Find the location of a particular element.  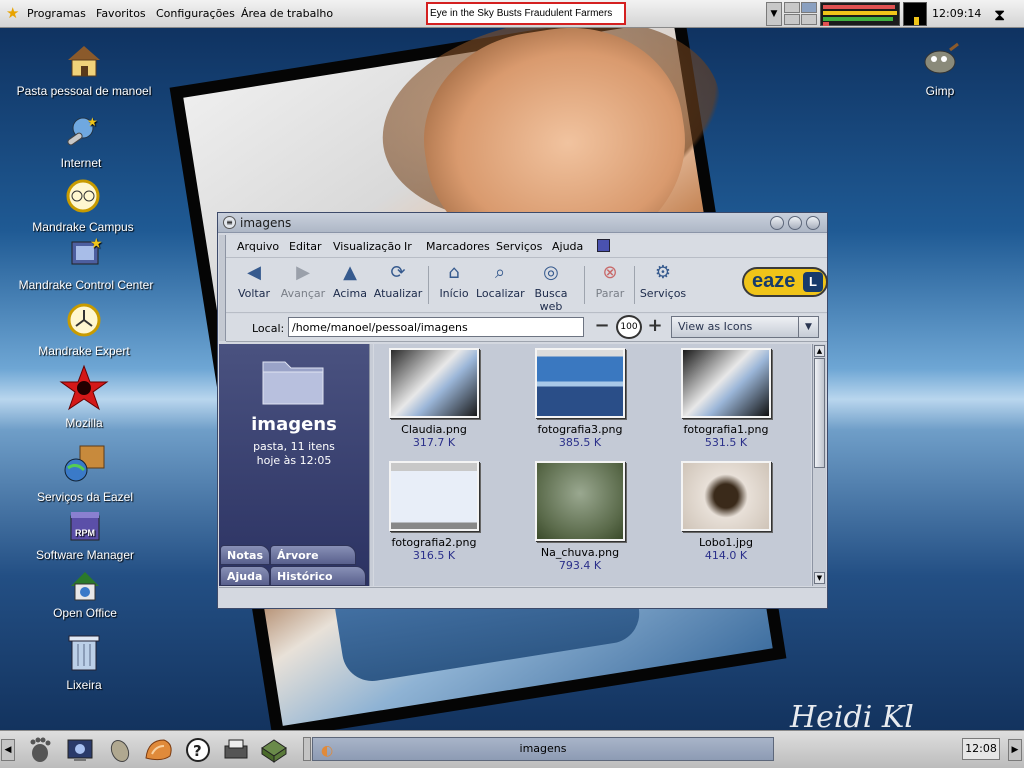

desktop-icon-eazel-services: Serviços da Eazel is located at coordinates (85, 472).